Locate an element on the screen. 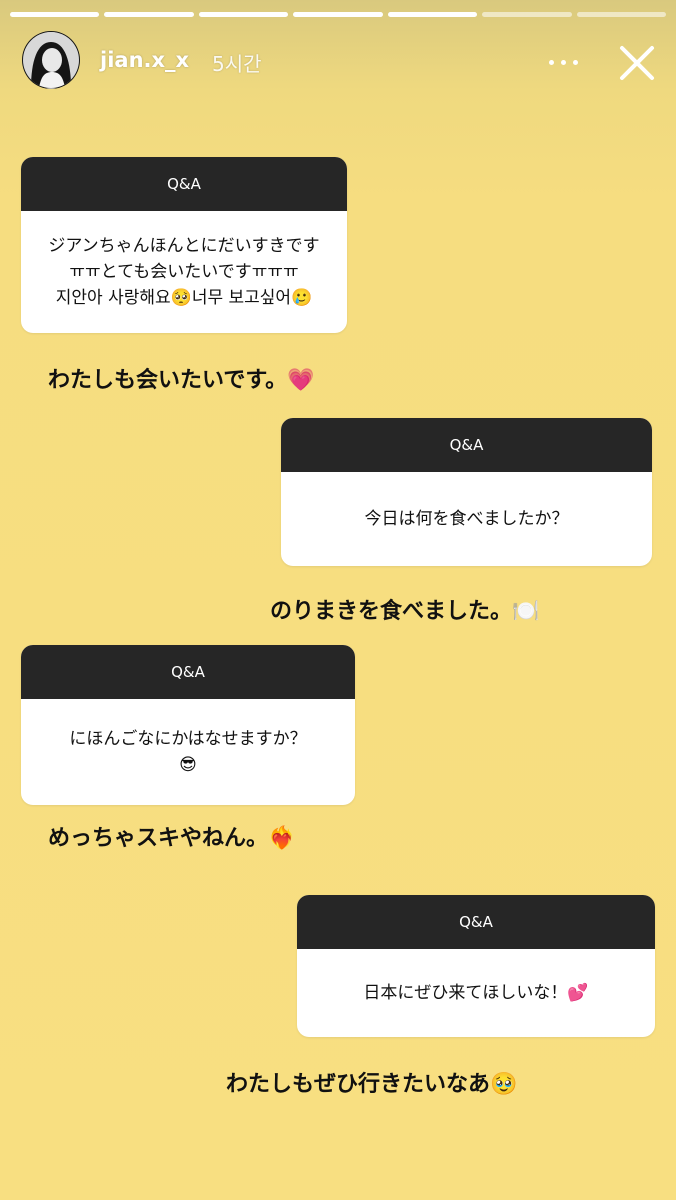 This screenshot has width=676, height=1200. more-options-icon is located at coordinates (564, 62).